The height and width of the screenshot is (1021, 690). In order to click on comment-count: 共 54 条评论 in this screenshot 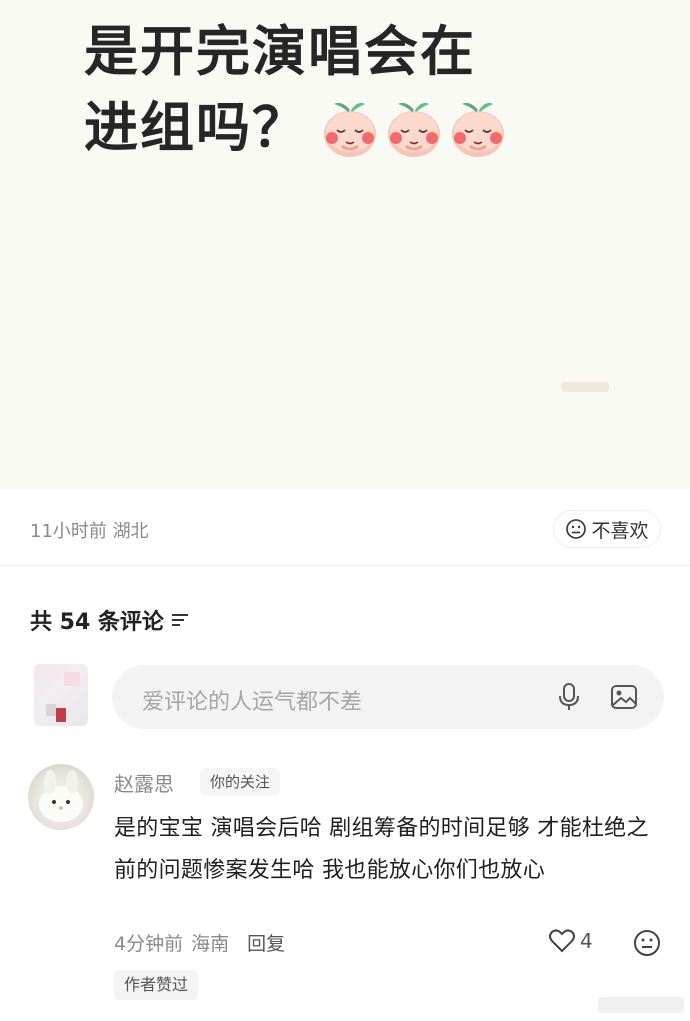, I will do `click(97, 622)`.